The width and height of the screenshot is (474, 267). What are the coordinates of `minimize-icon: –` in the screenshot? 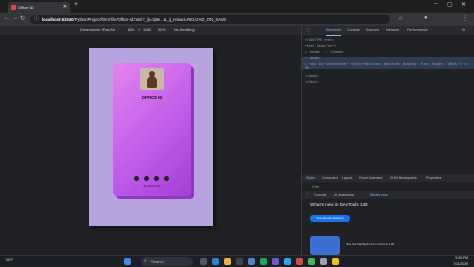 It's located at (435, 4).